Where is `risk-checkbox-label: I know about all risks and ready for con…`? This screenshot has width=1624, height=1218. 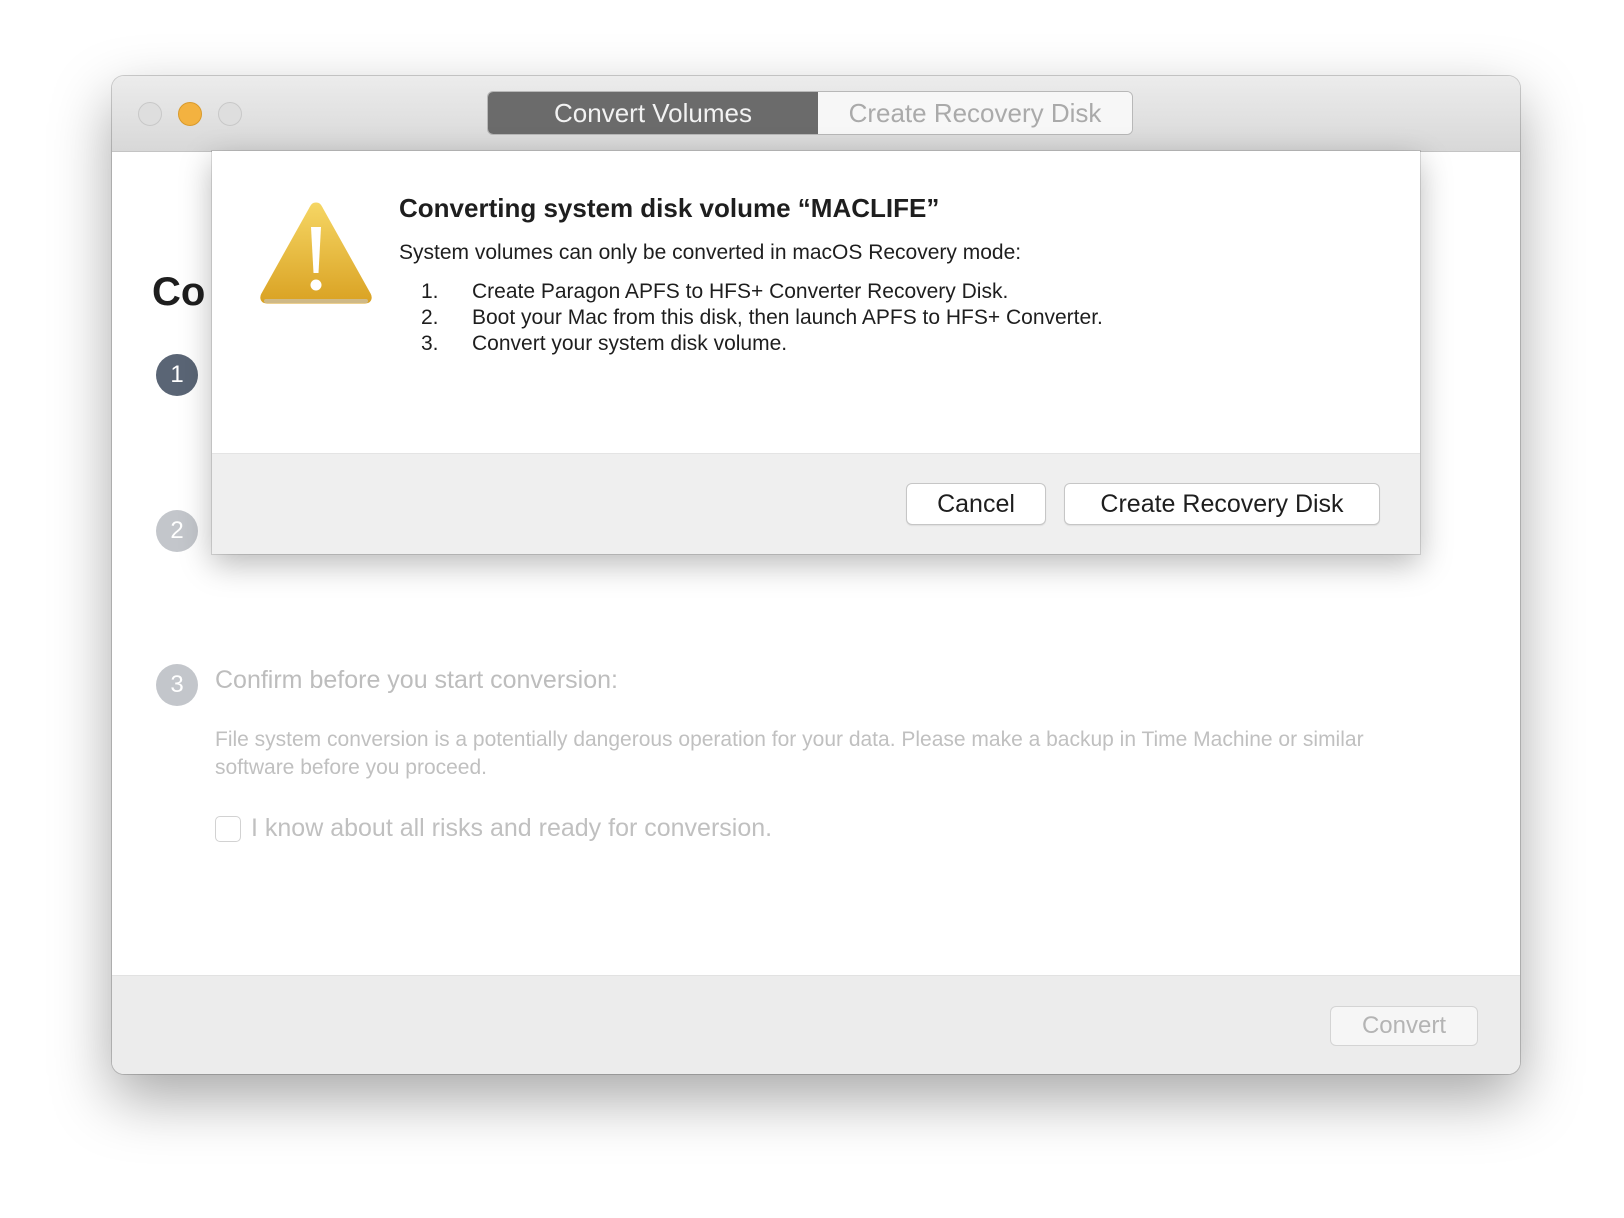
risk-checkbox-label: I know about all risks and ready for con… is located at coordinates (511, 828).